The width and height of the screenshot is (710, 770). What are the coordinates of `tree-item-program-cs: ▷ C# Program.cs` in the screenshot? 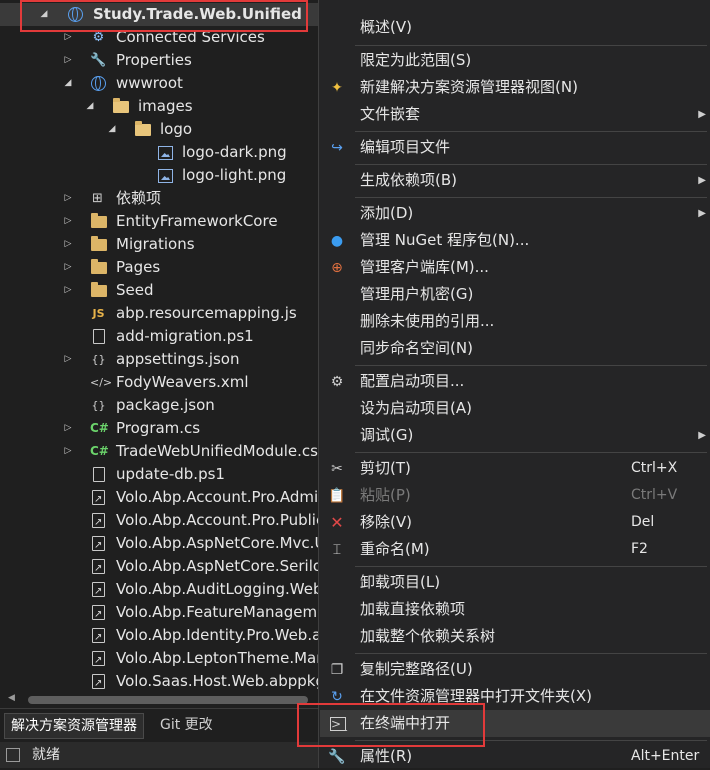 It's located at (159, 428).